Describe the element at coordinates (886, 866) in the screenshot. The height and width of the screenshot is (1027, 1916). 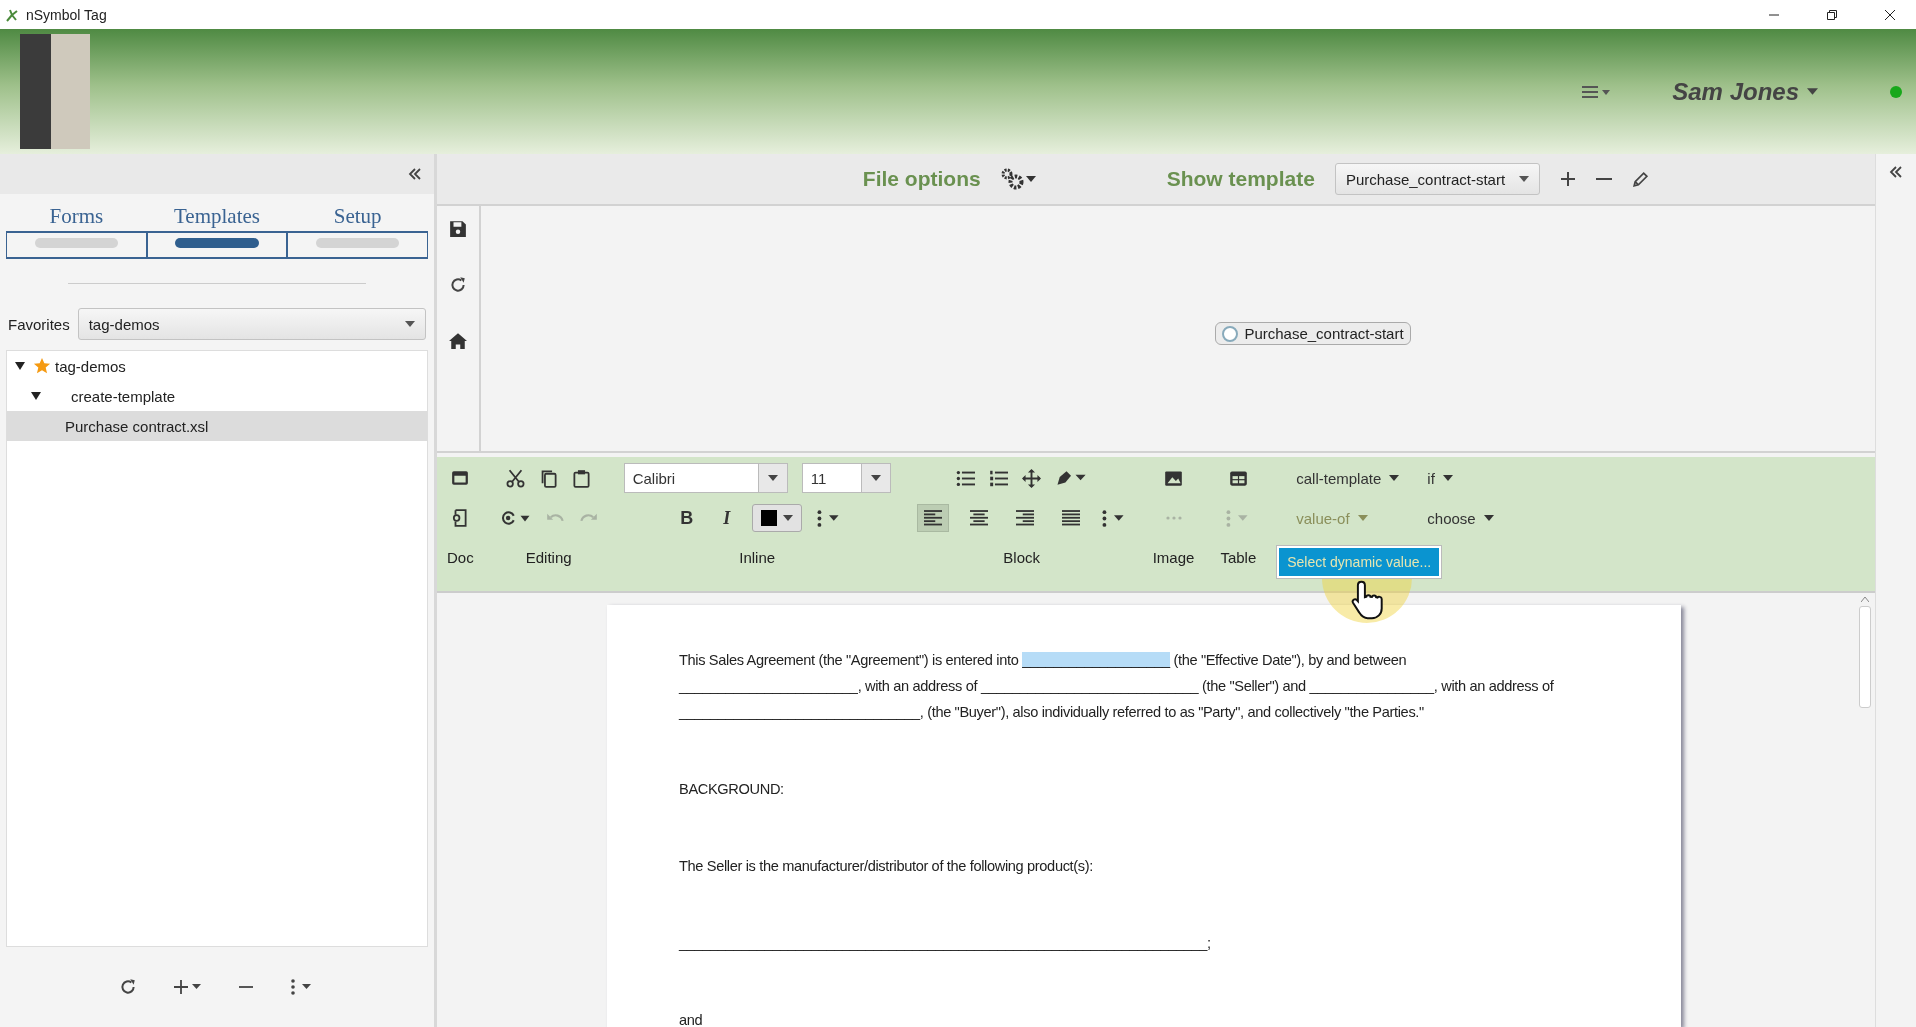
I see `document-paragraph: The Seller is the manufacturer/distributor of the following product(s):` at that location.